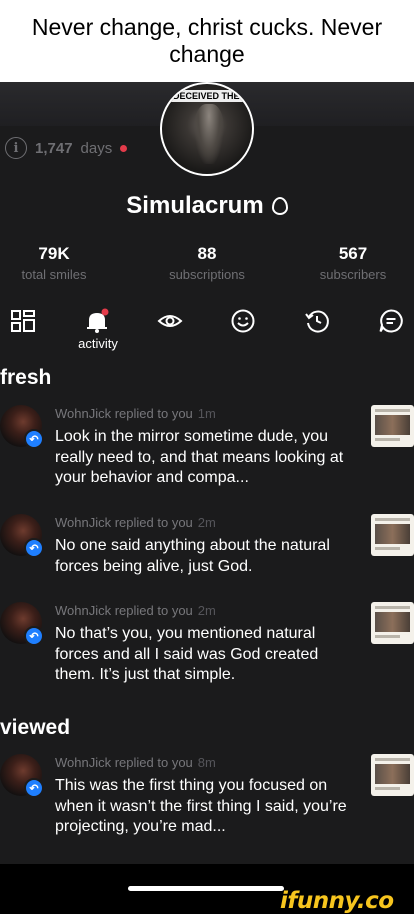 The height and width of the screenshot is (914, 414). I want to click on notification-time: 1m, so click(206, 413).